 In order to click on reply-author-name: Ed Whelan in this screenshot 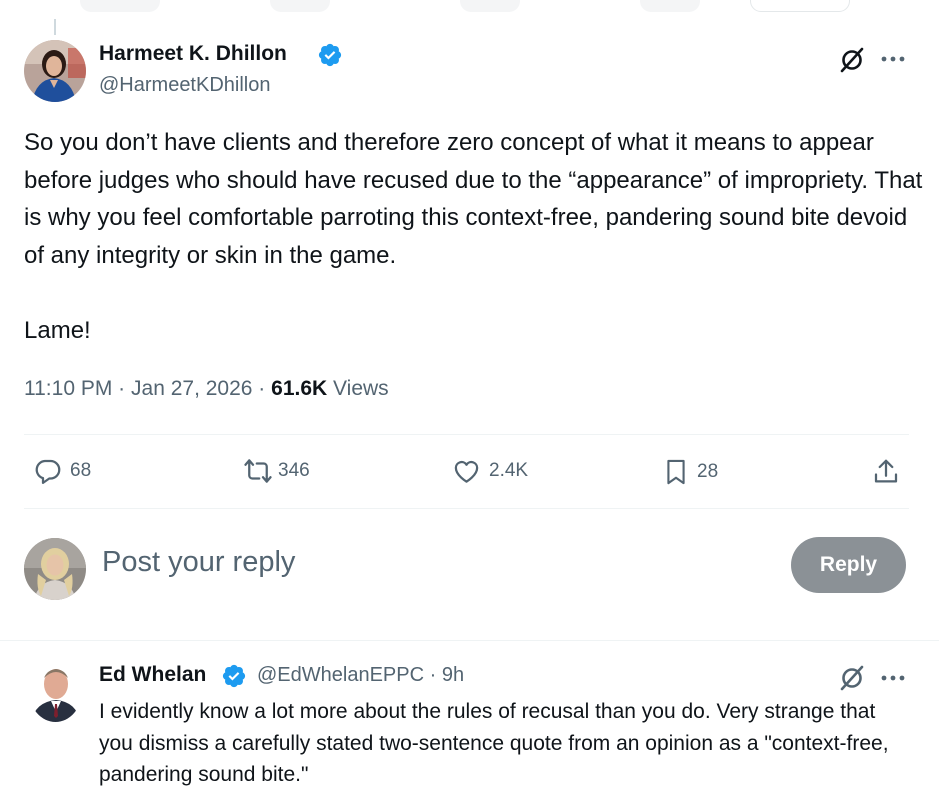, I will do `click(152, 675)`.